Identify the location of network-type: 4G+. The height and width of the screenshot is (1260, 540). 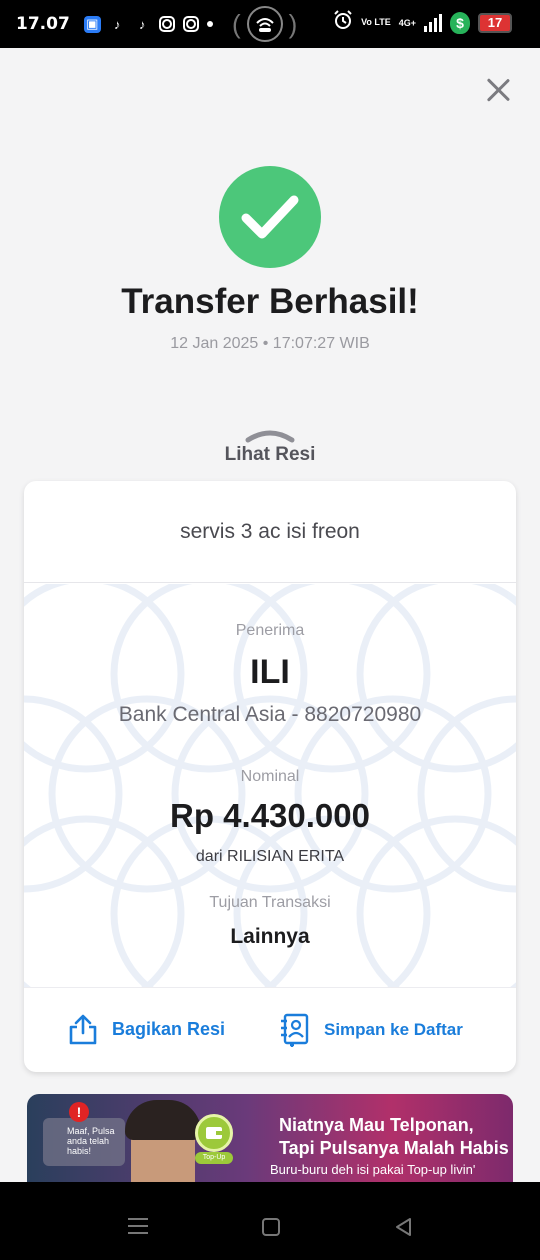
(407, 22).